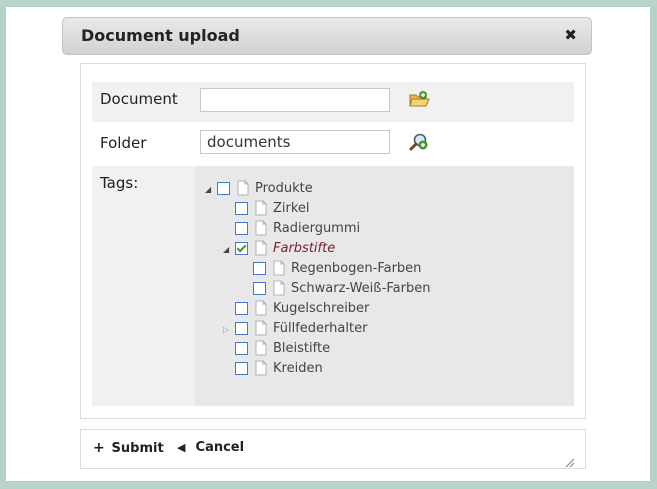 This screenshot has width=657, height=489. Describe the element at coordinates (160, 35) in the screenshot. I see `dialog-title: Document upload` at that location.